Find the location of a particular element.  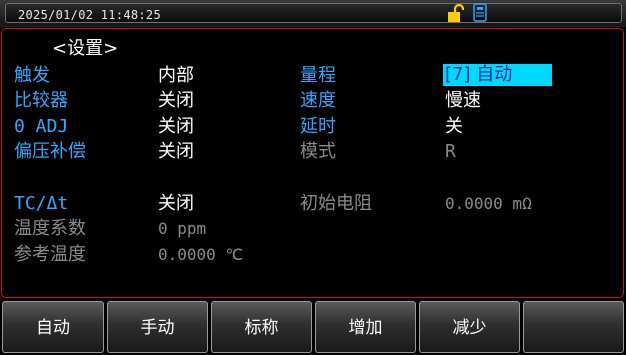

zero-adj-label: 0 ADJ is located at coordinates (41, 126).